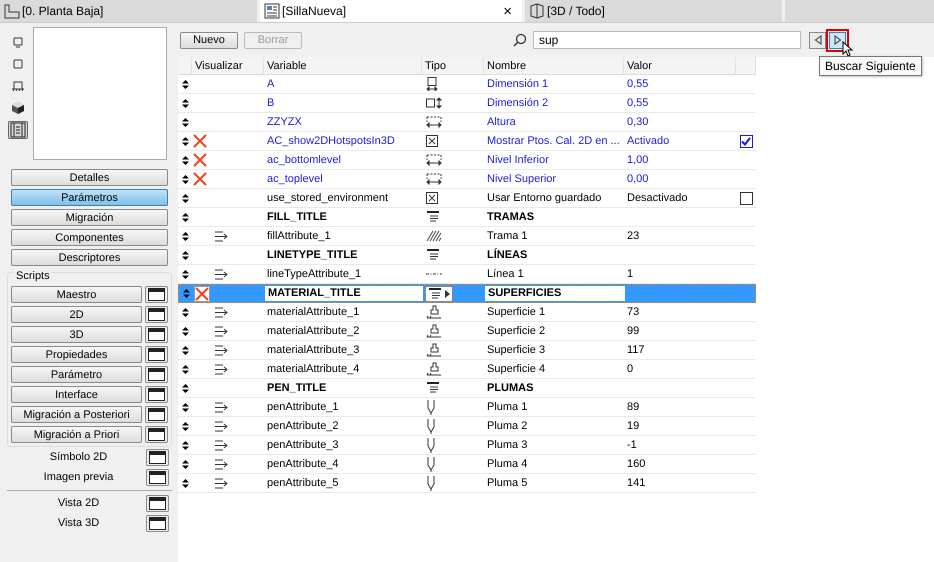 This screenshot has height=562, width=934. I want to click on table-row: use_stored_environment Usar Entorno guardado Desactivado, so click(467, 198).